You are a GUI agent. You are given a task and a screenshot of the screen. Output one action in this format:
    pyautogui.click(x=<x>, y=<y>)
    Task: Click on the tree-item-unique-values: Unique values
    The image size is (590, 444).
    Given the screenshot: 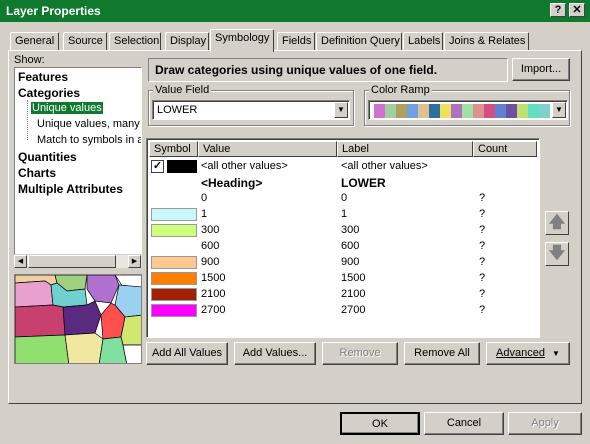 What is the action you would take?
    pyautogui.click(x=67, y=108)
    